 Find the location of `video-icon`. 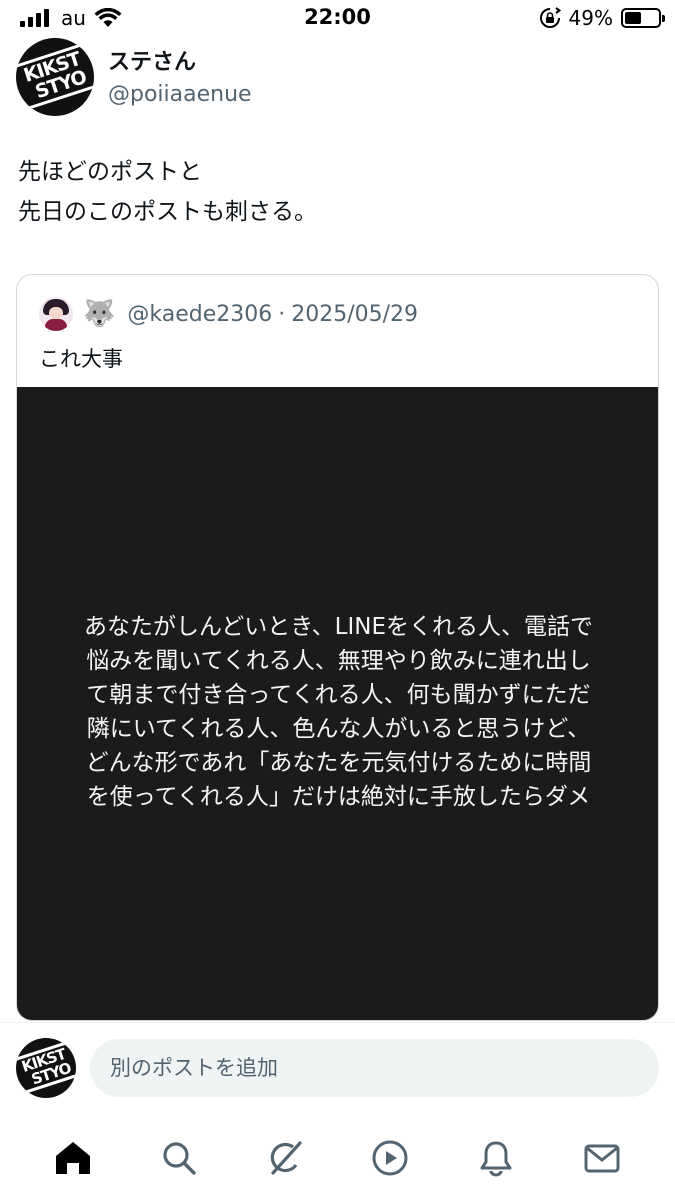

video-icon is located at coordinates (390, 1158).